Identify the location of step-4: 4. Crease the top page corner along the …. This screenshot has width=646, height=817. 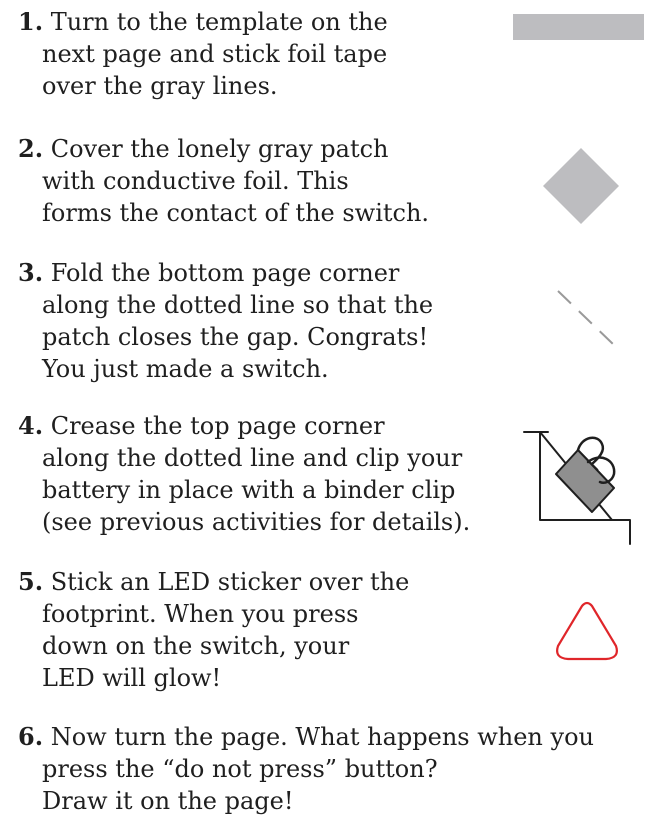
(244, 474).